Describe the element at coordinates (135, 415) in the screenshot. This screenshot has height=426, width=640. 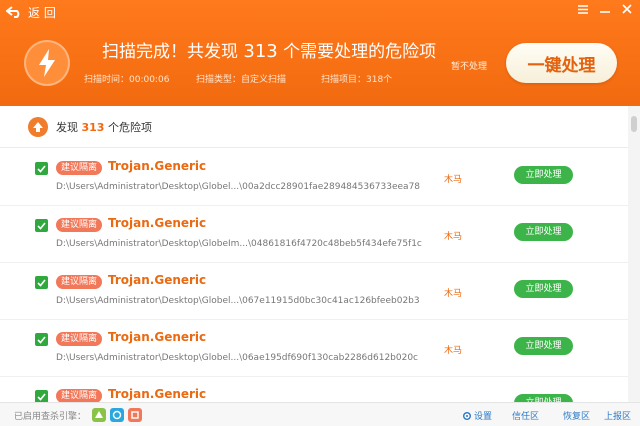
I see `engine-local-icon` at that location.